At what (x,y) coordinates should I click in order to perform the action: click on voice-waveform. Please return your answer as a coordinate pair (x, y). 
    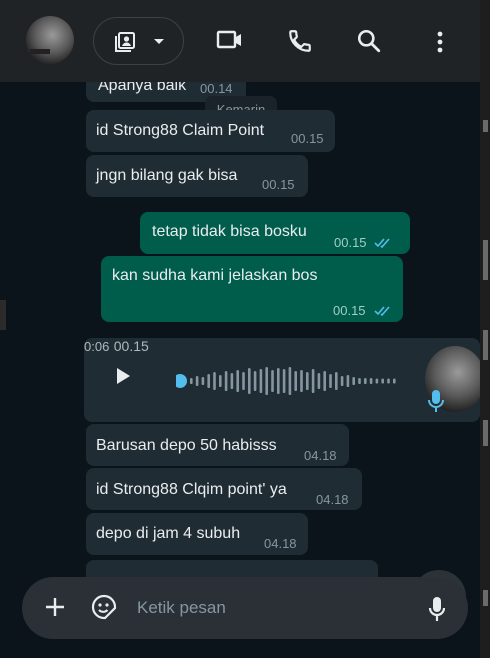
    Looking at the image, I should click on (287, 381).